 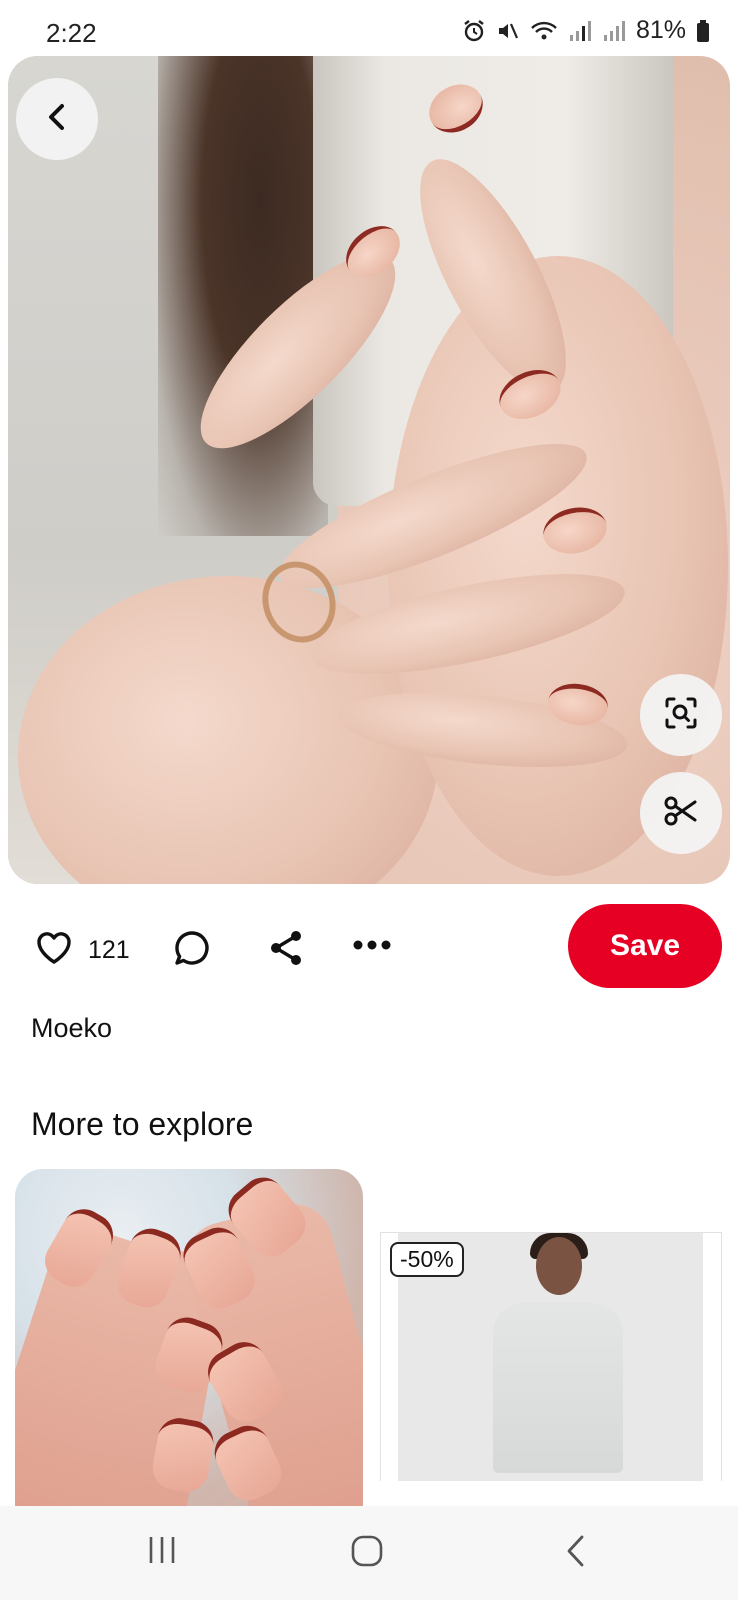 What do you see at coordinates (369, 28) in the screenshot?
I see `status-bar: 2:22 81%` at bounding box center [369, 28].